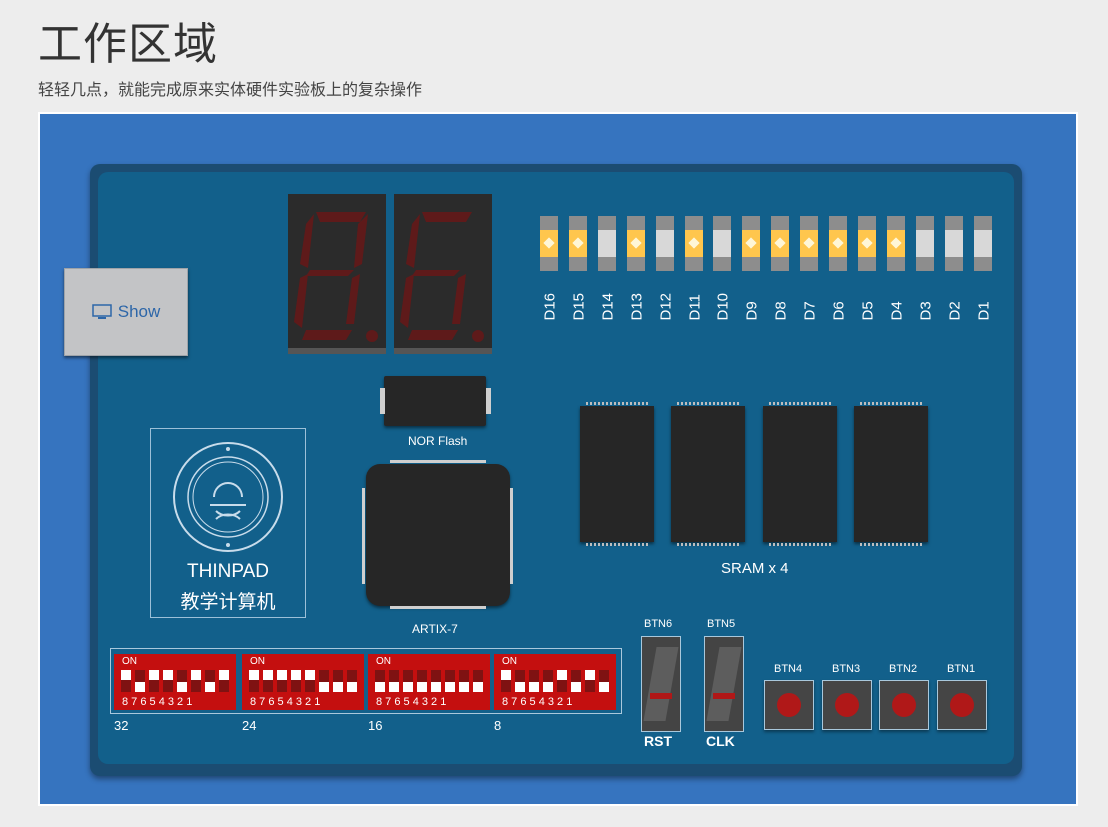  Describe the element at coordinates (722, 243) in the screenshot. I see `led-d10` at that location.